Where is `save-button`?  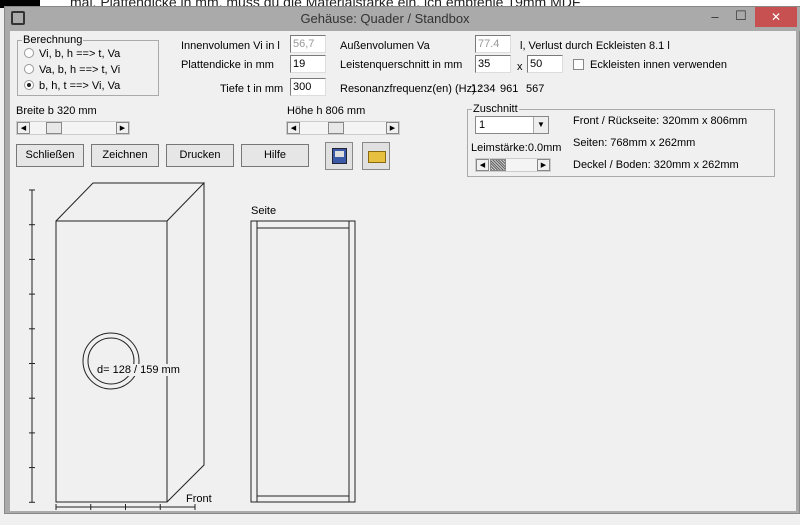 save-button is located at coordinates (339, 156).